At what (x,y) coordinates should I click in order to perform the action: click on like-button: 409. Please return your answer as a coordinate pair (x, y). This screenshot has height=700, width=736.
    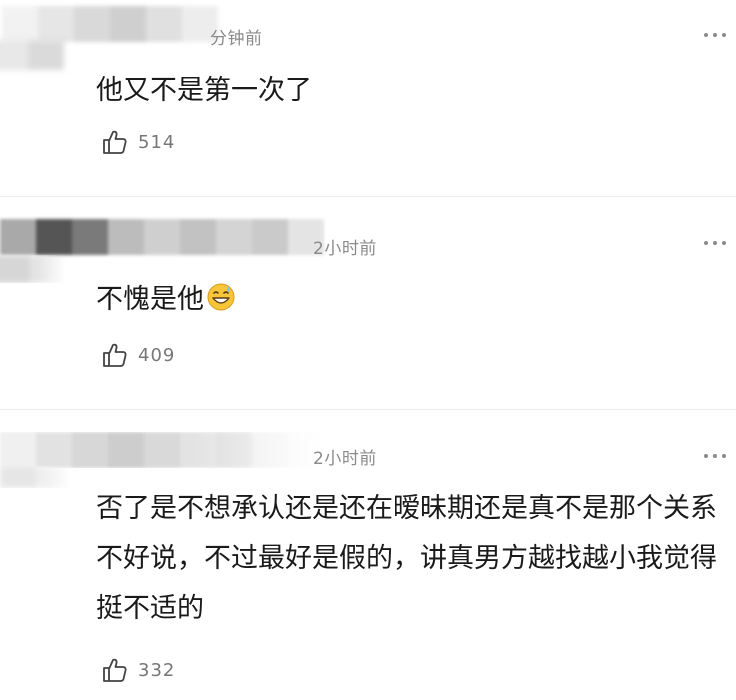
    Looking at the image, I should click on (137, 355).